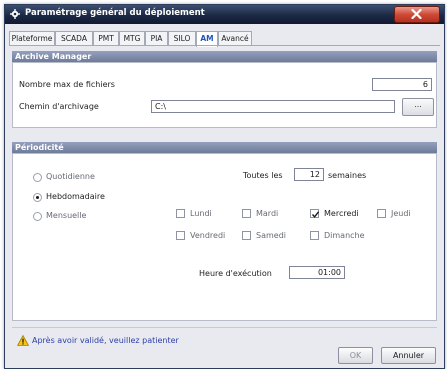 Image resolution: width=447 pixels, height=369 pixels. What do you see at coordinates (75, 196) in the screenshot?
I see `radio-hebdomadaire-label: Hebdomadaire` at bounding box center [75, 196].